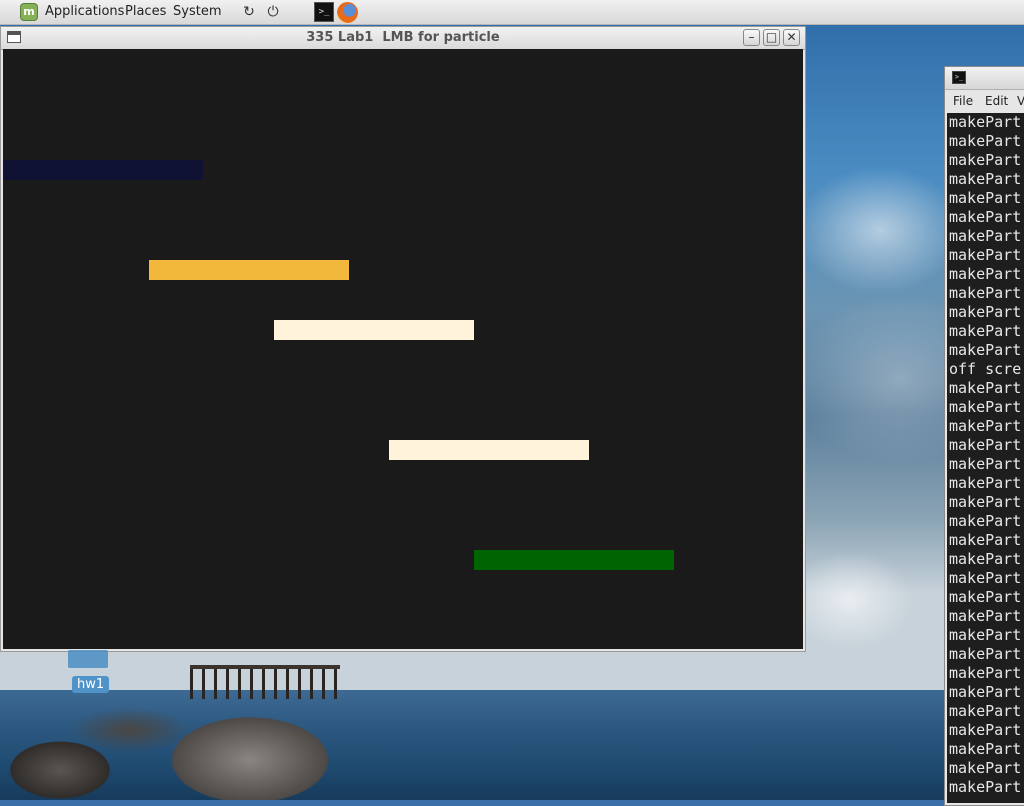  Describe the element at coordinates (197, 12) in the screenshot. I see `system-menu: System` at that location.